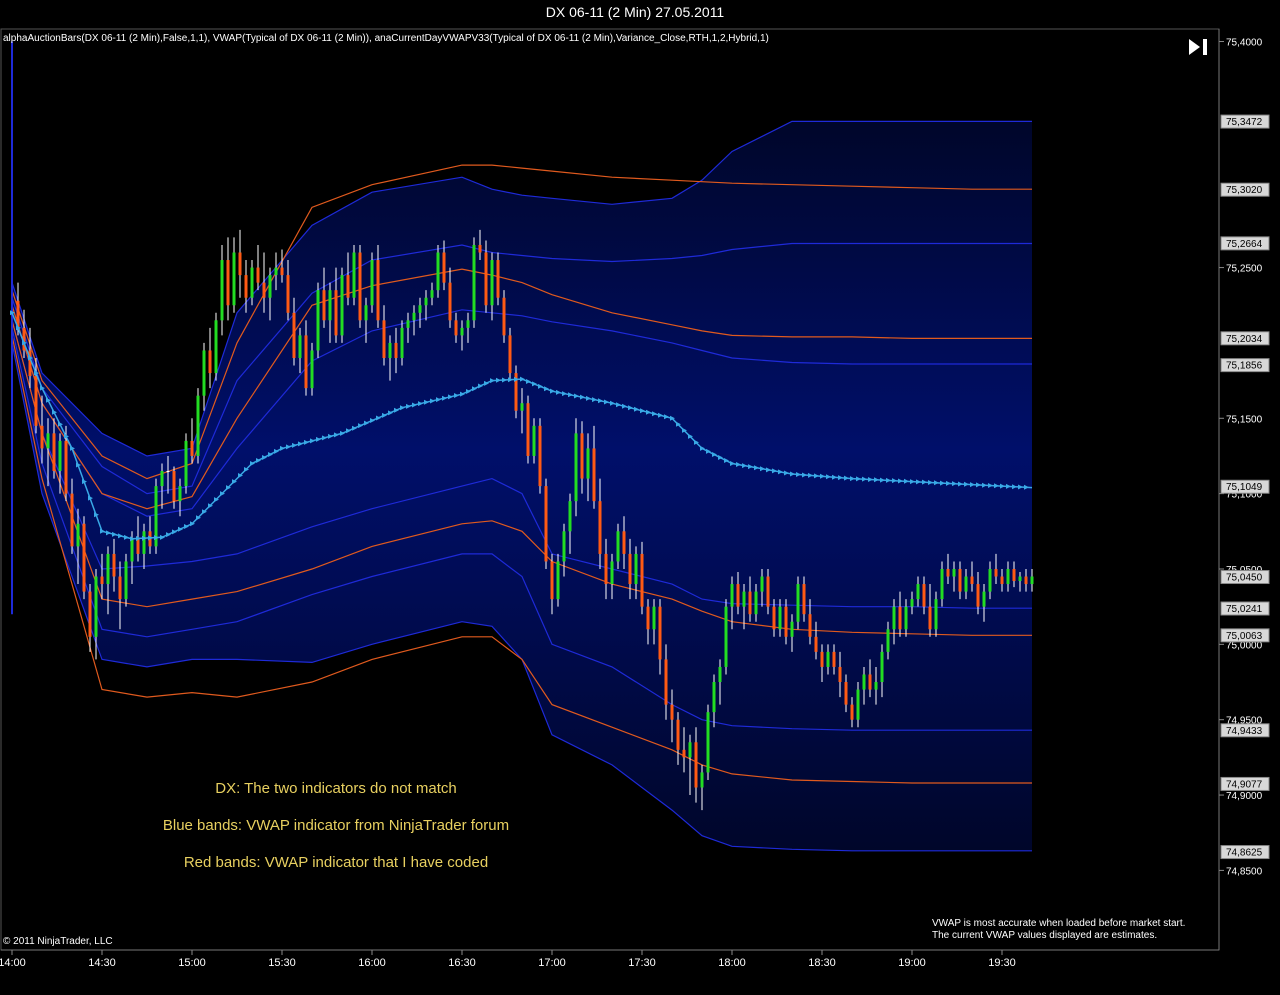 The image size is (1280, 995). I want to click on price-tag-label: 75,1049, so click(1244, 487).